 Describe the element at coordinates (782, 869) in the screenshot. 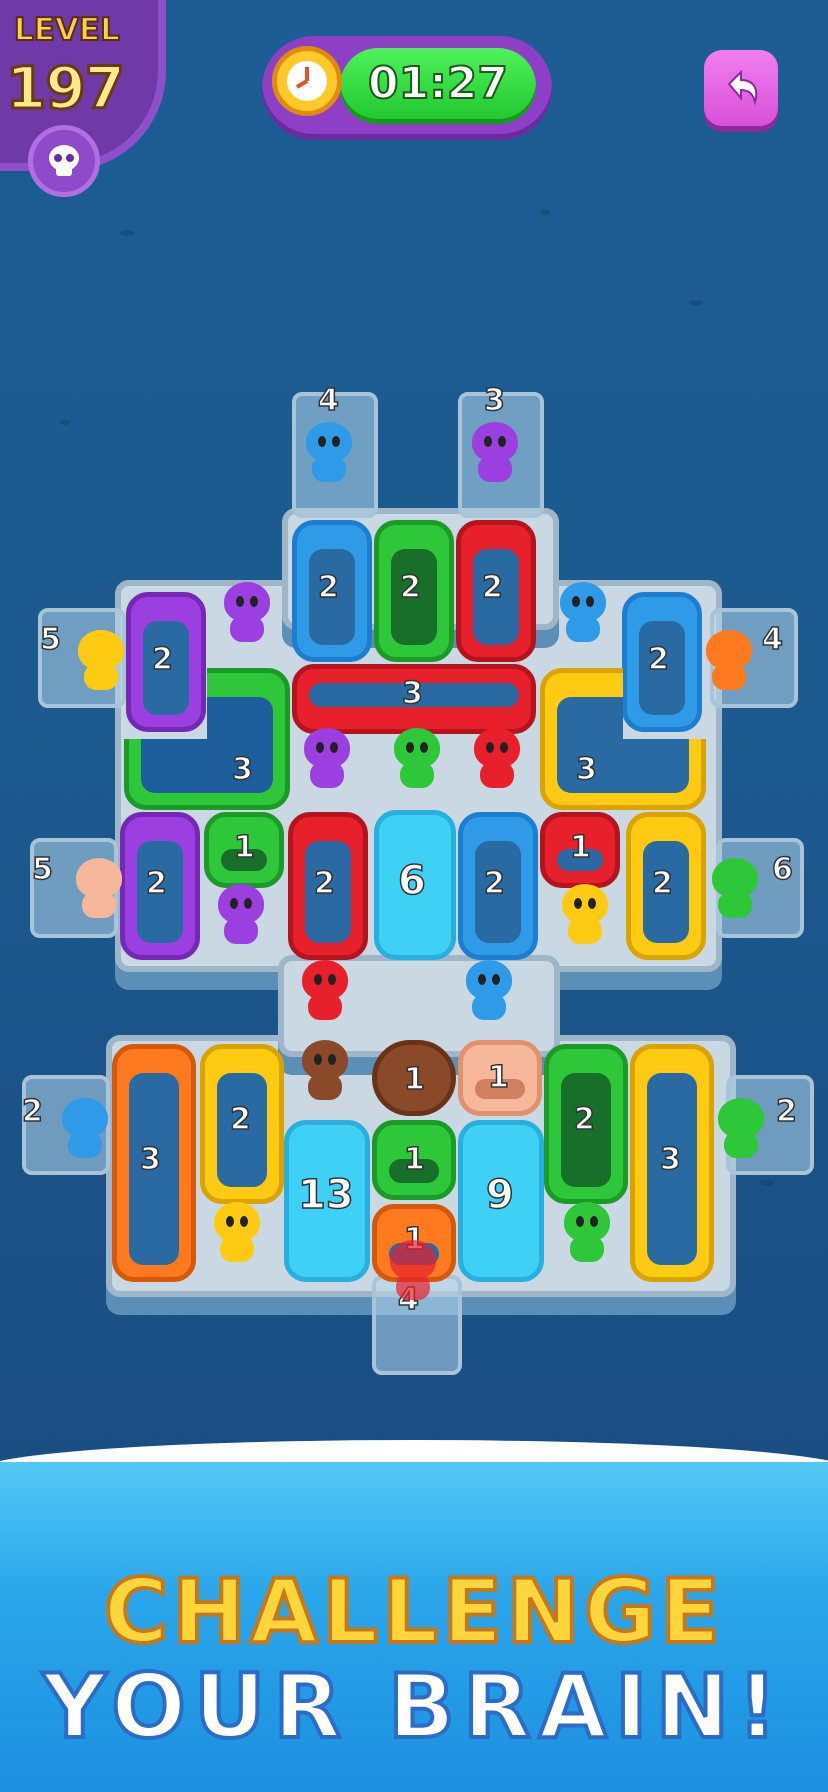

I see `gate-right-2-count: 6` at that location.